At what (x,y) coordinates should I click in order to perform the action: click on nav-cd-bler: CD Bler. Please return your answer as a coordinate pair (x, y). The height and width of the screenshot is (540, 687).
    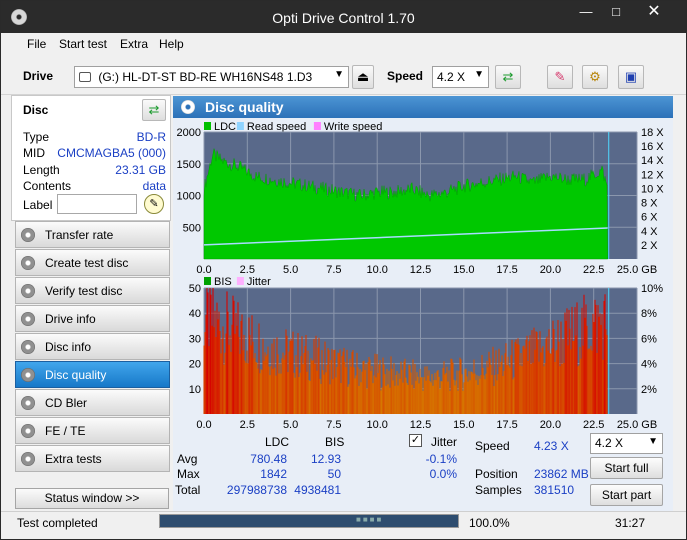
    Looking at the image, I should click on (92, 402).